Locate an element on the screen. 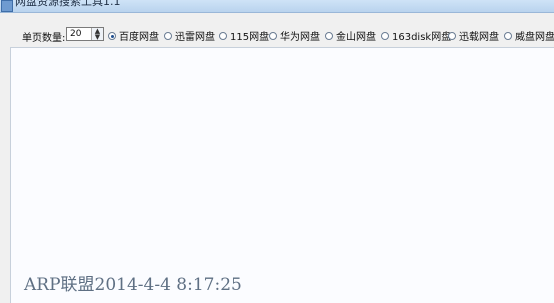 This screenshot has height=303, width=554. radio-selected-icon is located at coordinates (112, 35).